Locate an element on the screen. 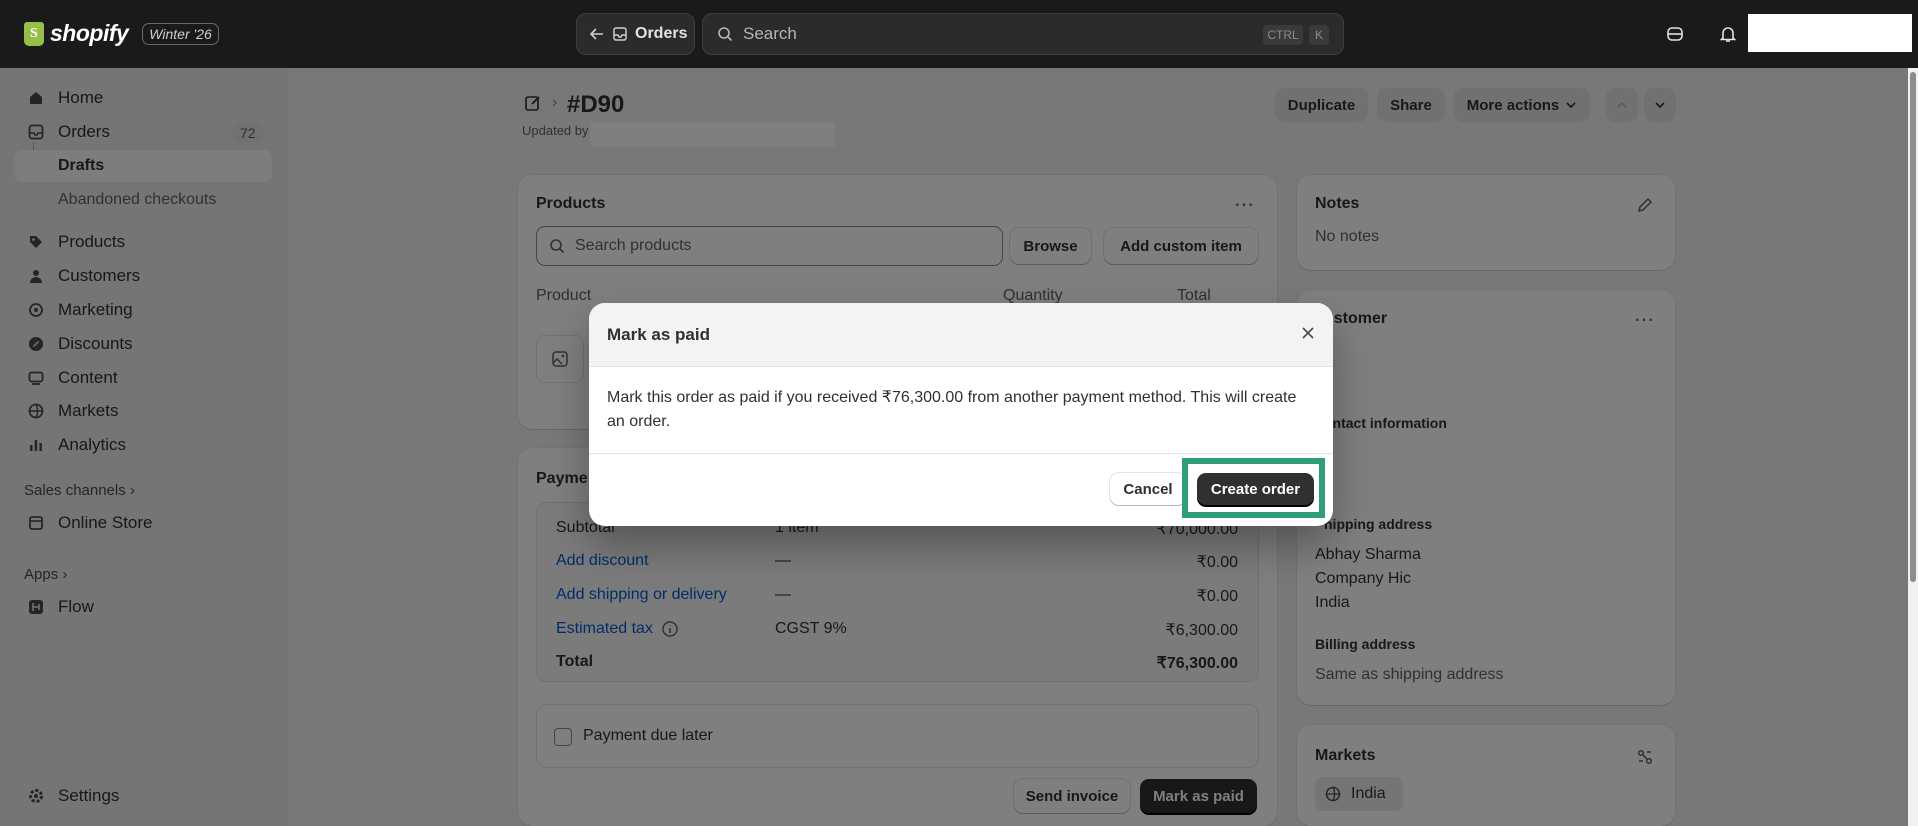 The height and width of the screenshot is (826, 1918). close-icon is located at coordinates (1308, 333).